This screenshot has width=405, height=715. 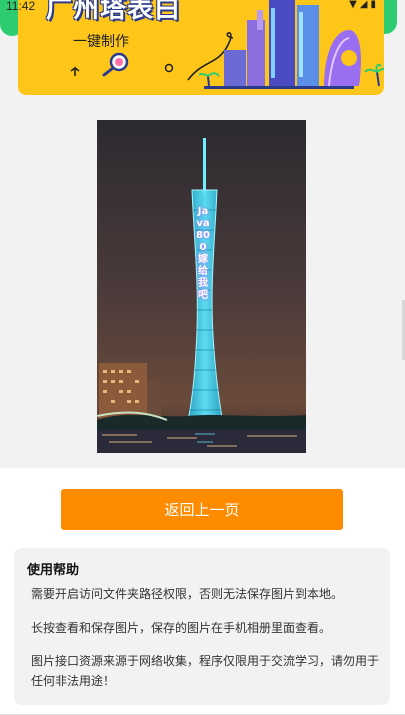 What do you see at coordinates (354, 5) in the screenshot?
I see `wifi-icon: ▼` at bounding box center [354, 5].